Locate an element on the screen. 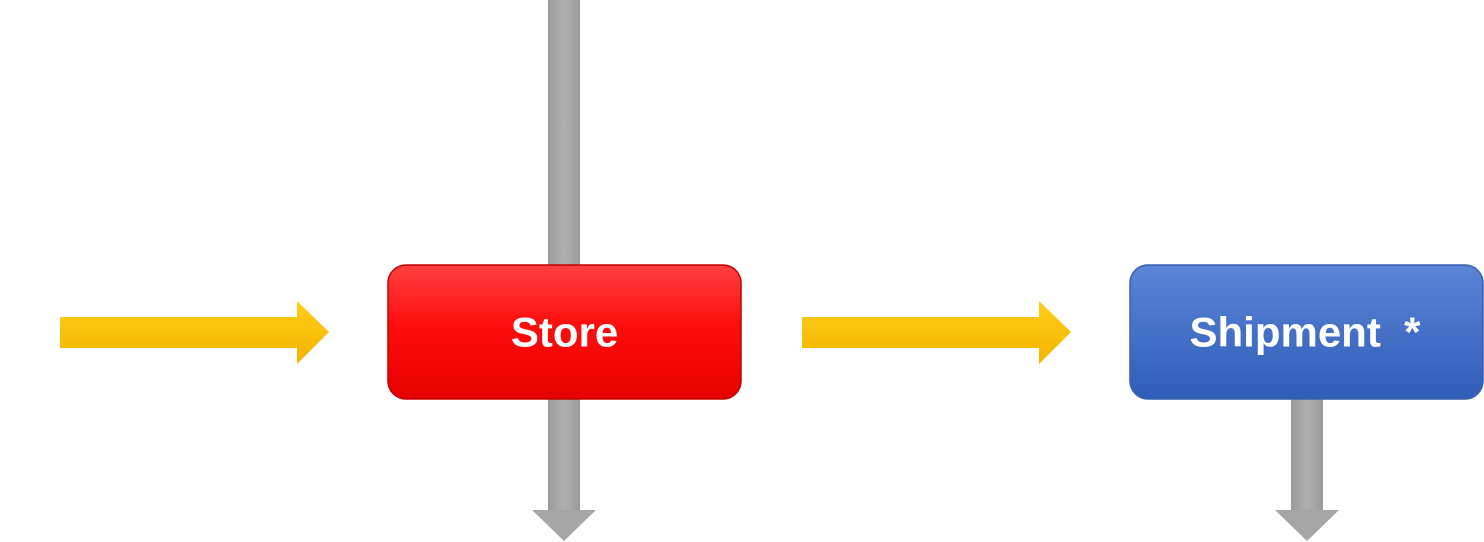 The width and height of the screenshot is (1484, 542). shipment-output-arrow is located at coordinates (1307, 469).